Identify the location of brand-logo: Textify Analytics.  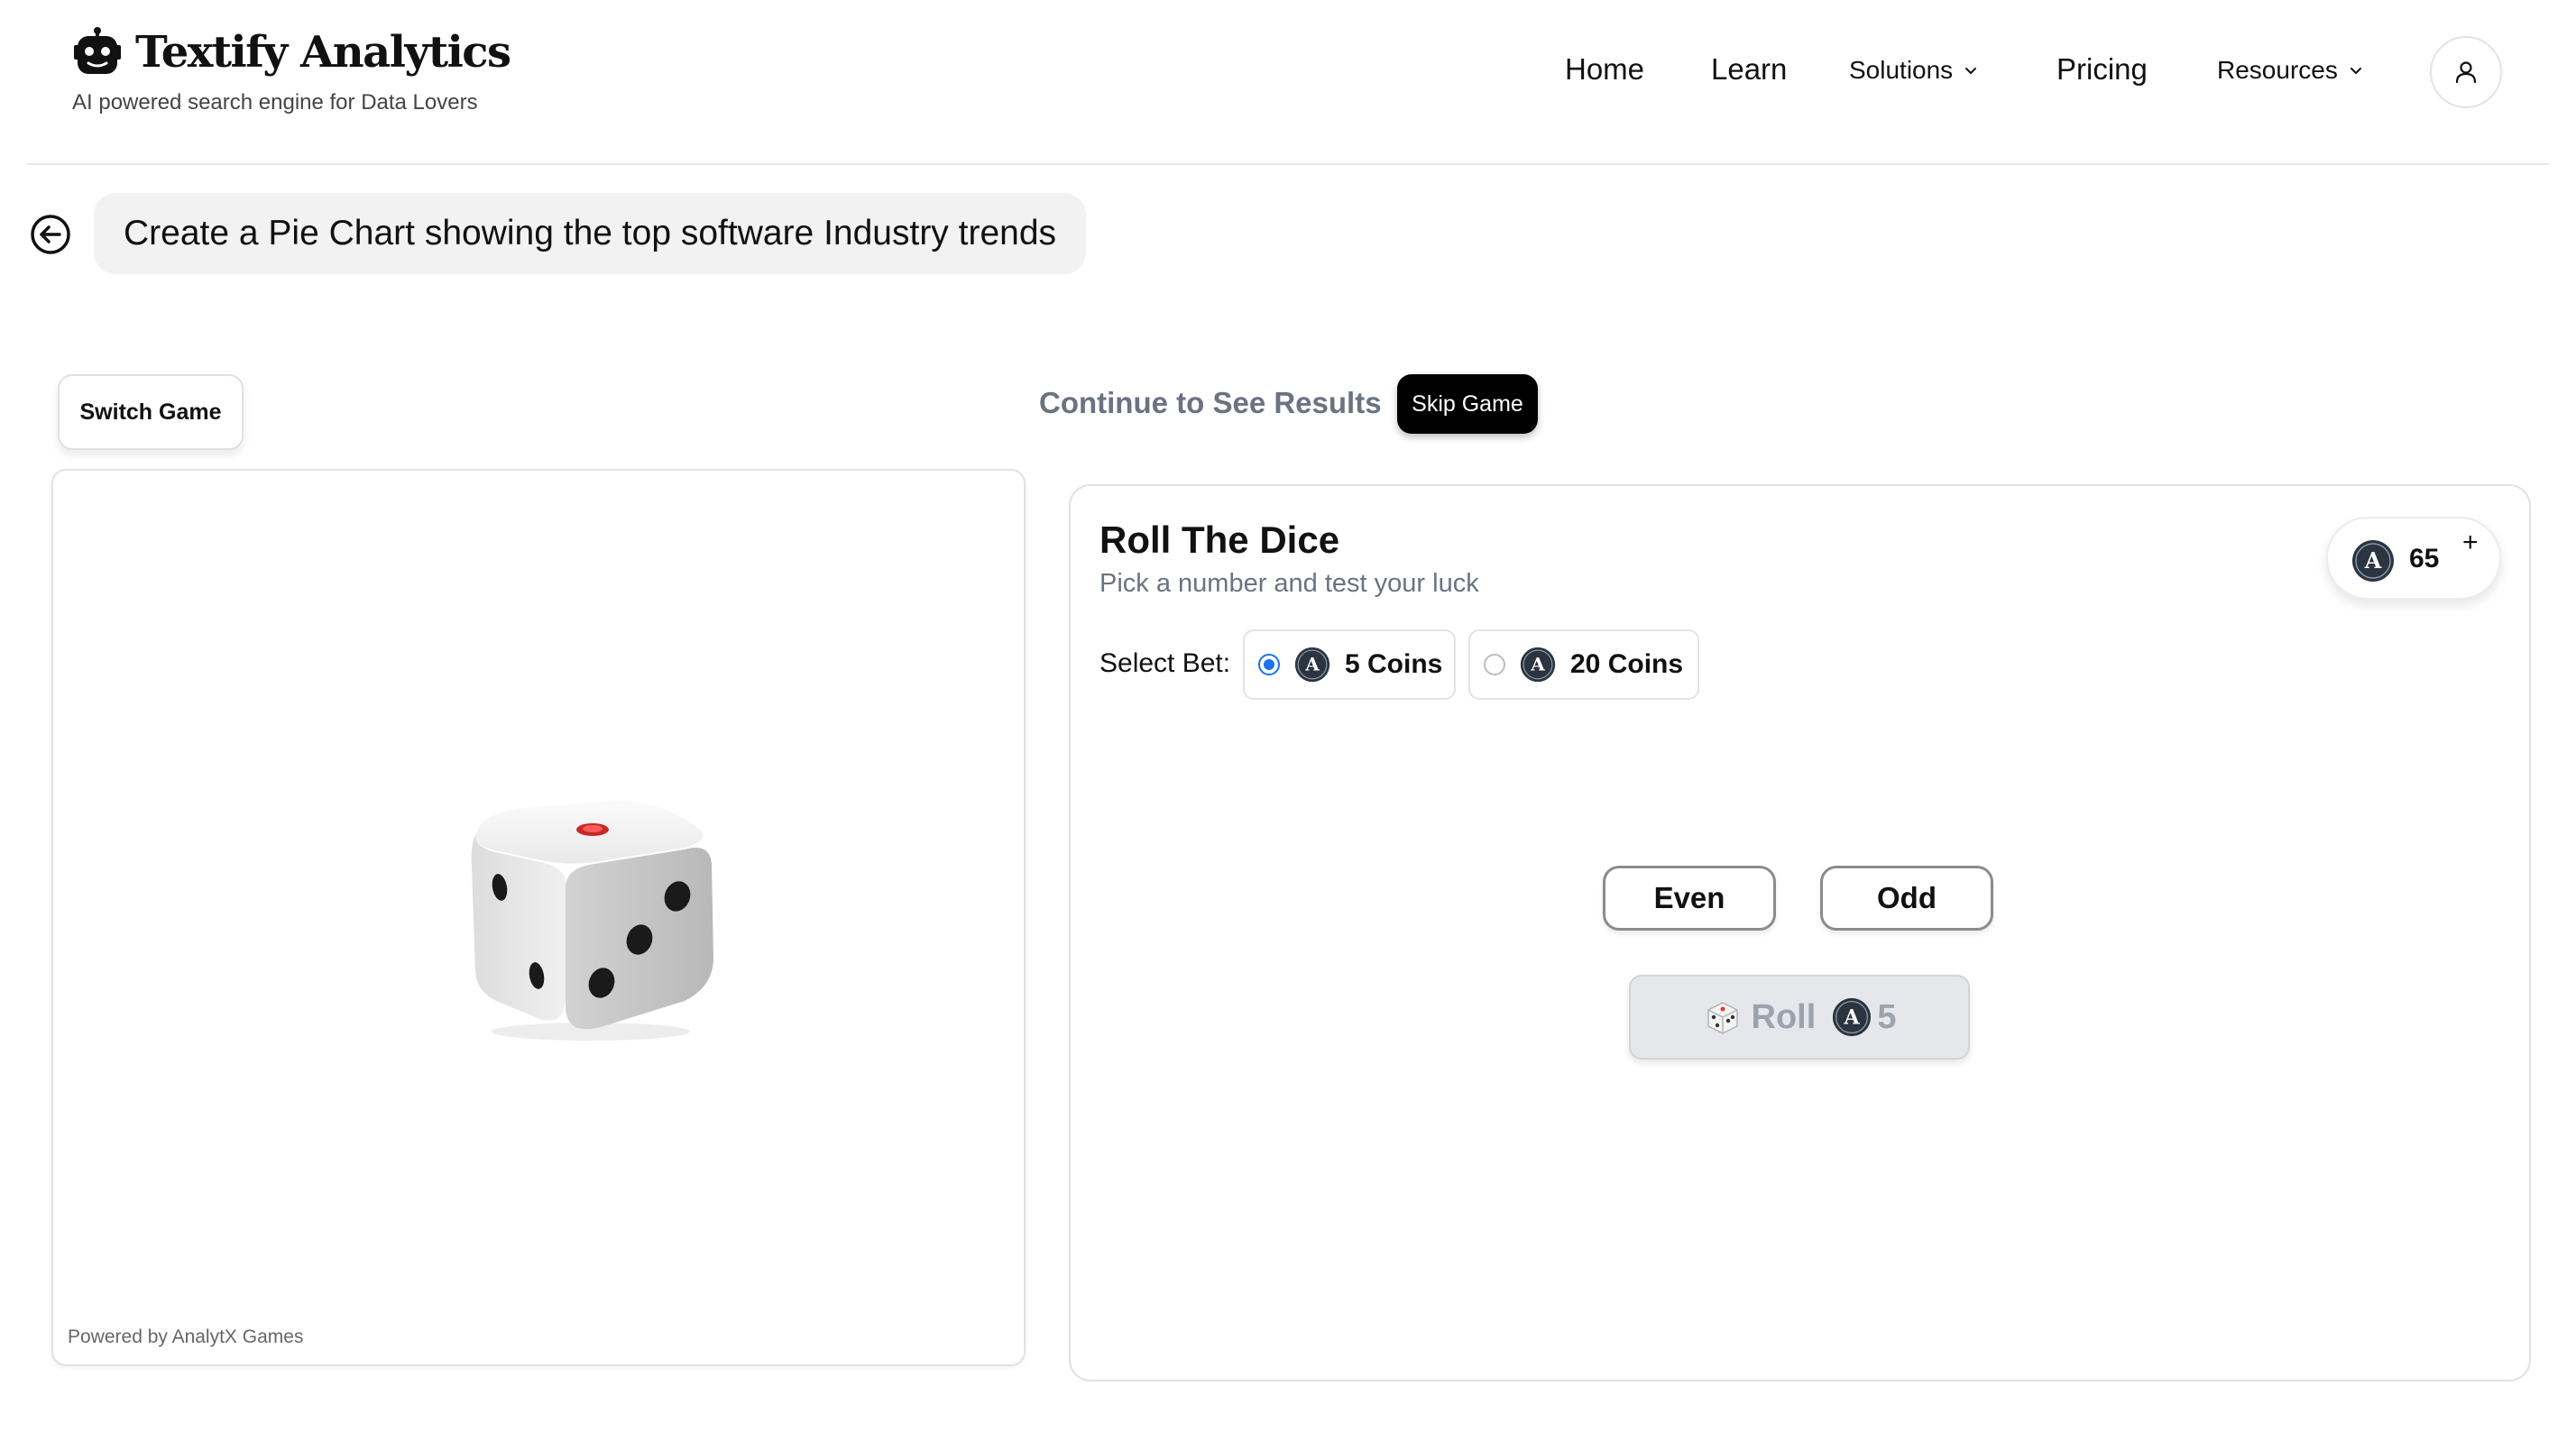
(292, 52).